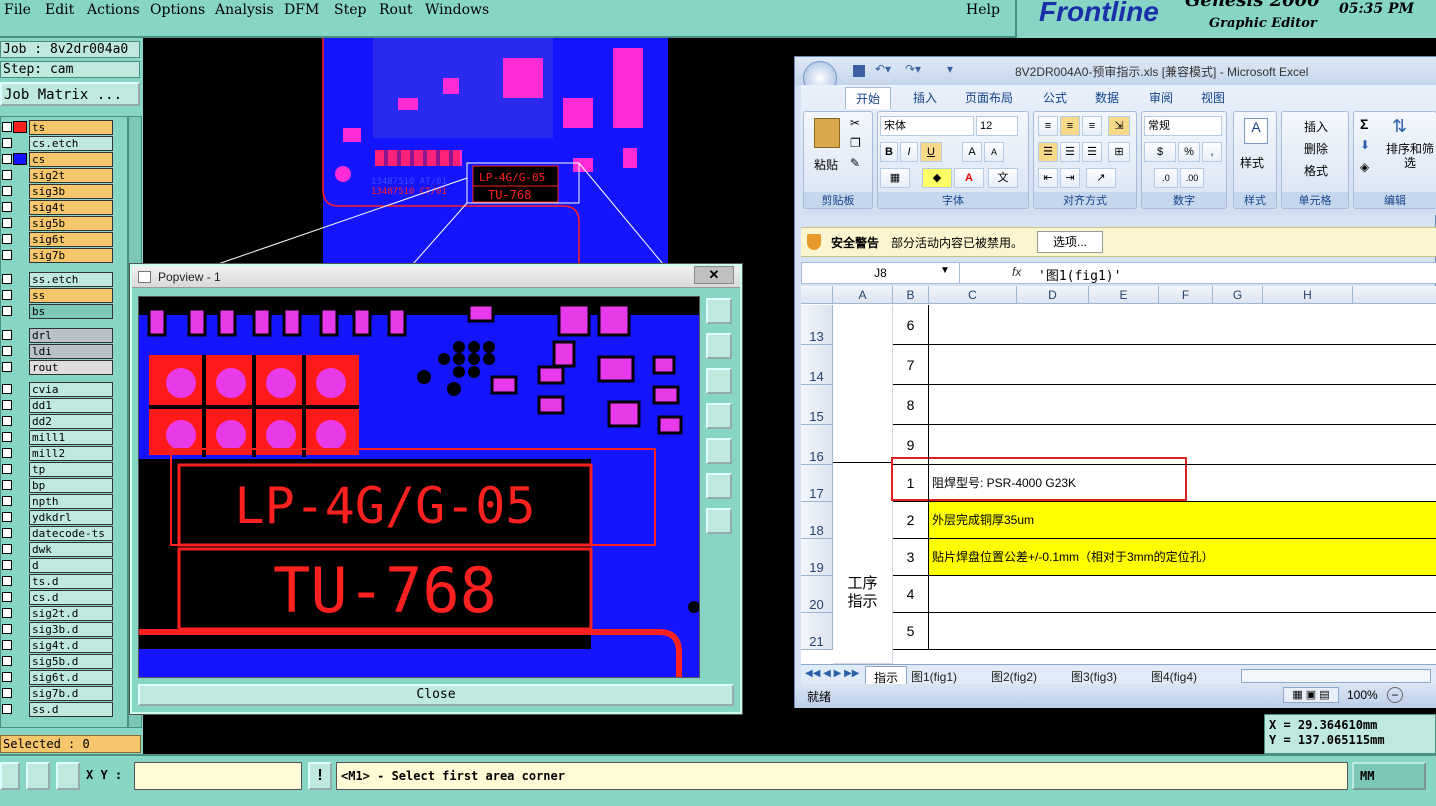 The image size is (1436, 806). Describe the element at coordinates (71, 565) in the screenshot. I see `layer-name: d` at that location.